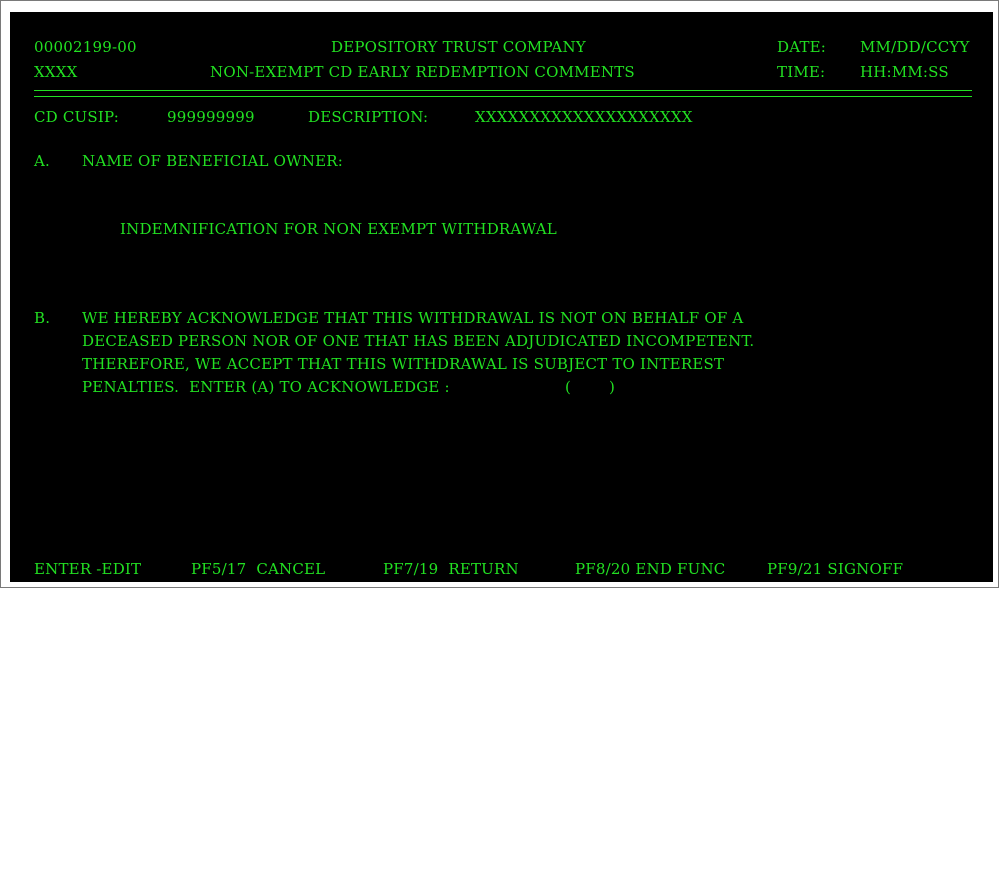 The height and width of the screenshot is (876, 999). What do you see at coordinates (835, 569) in the screenshot?
I see `fkey-pf9-signoff: PF9/21 SIGNOFF` at bounding box center [835, 569].